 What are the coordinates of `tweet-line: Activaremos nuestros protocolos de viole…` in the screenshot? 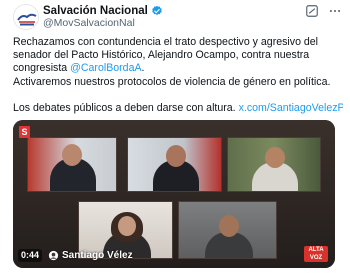 It's located at (172, 81).